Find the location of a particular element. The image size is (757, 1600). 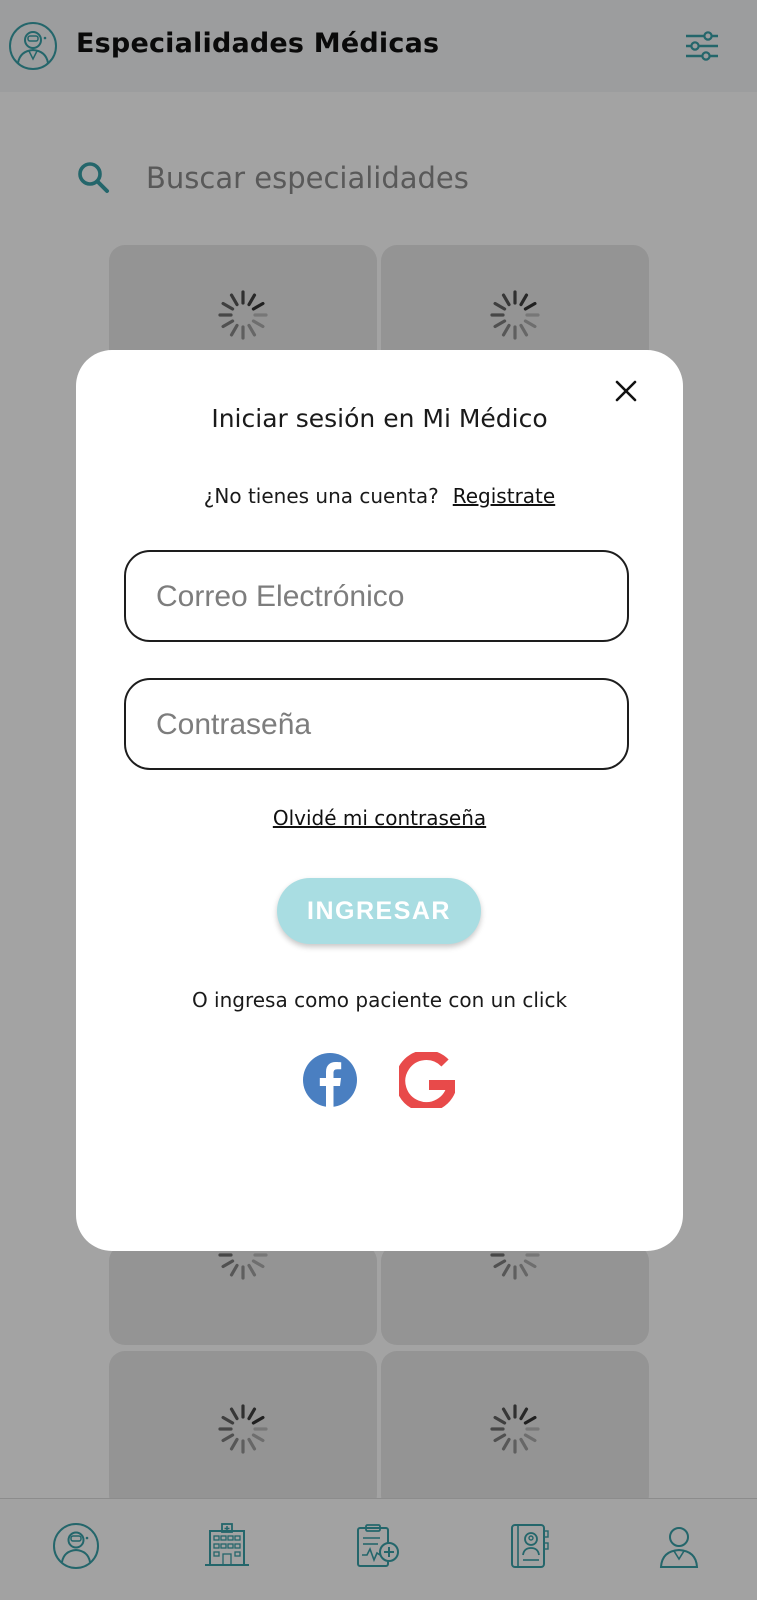

modal-title: Iniciar sesión en Mi Médico is located at coordinates (379, 418).